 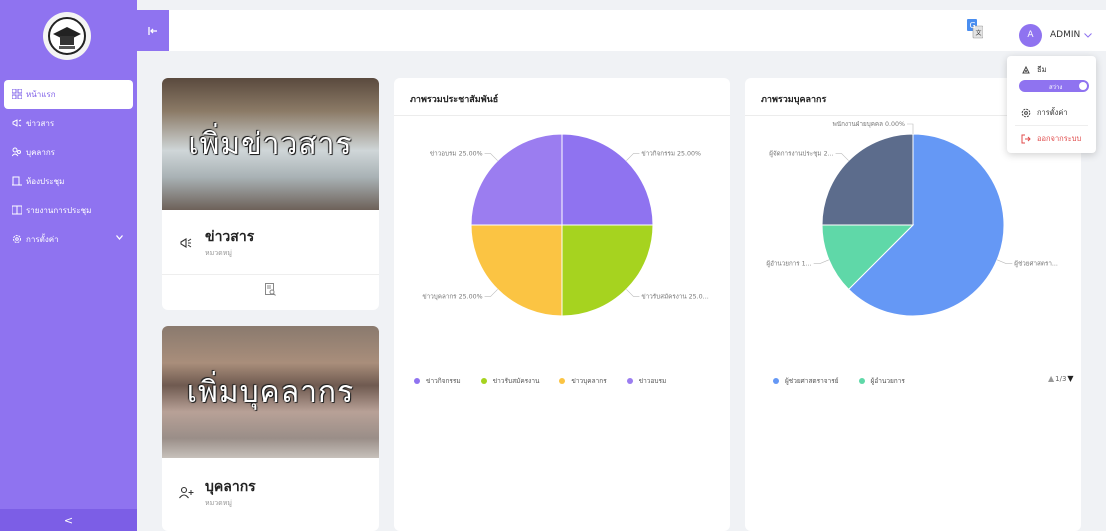 I want to click on translate-button: G 文, so click(x=975, y=29).